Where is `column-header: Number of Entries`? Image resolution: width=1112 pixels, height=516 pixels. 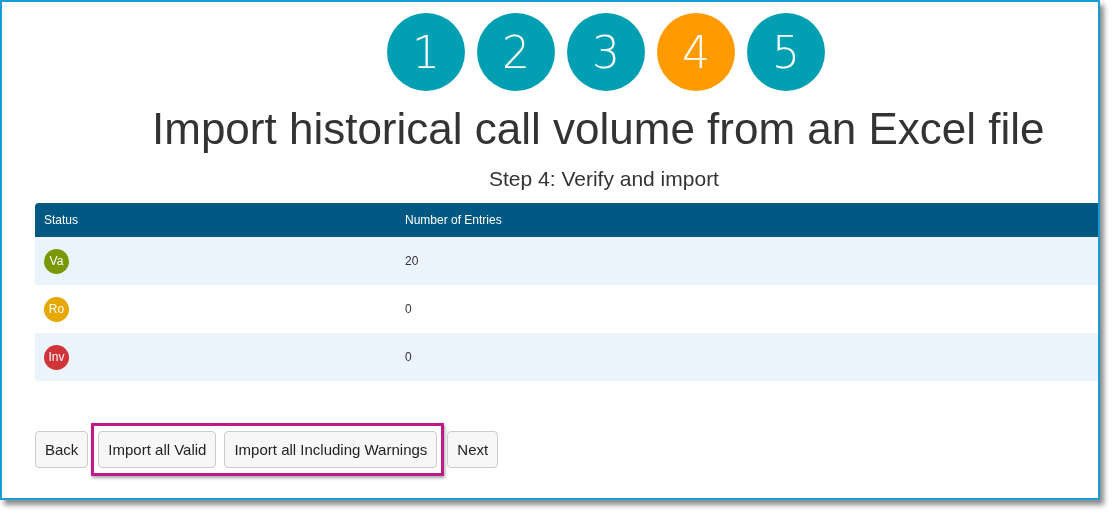 column-header: Number of Entries is located at coordinates (453, 220).